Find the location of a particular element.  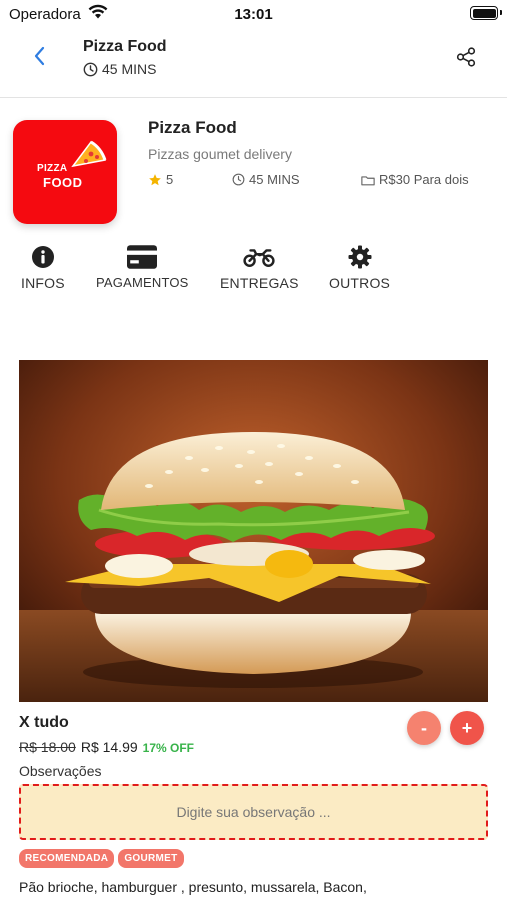

wallet-icon is located at coordinates (368, 180).